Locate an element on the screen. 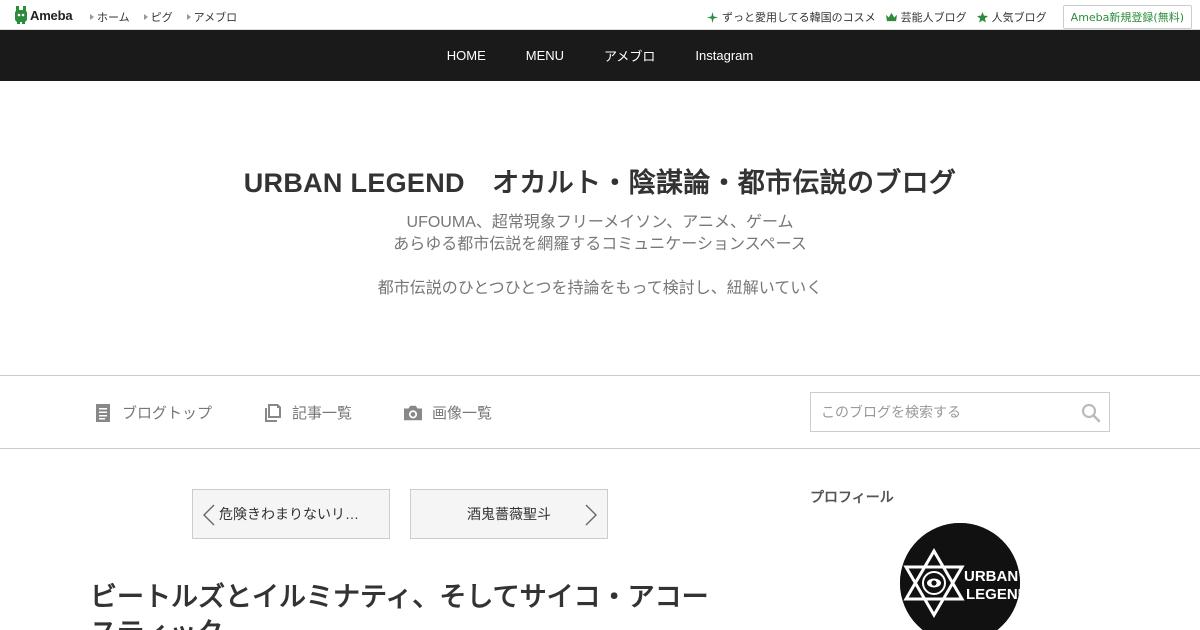 This screenshot has height=630, width=1200. blog-search-input is located at coordinates (941, 412).